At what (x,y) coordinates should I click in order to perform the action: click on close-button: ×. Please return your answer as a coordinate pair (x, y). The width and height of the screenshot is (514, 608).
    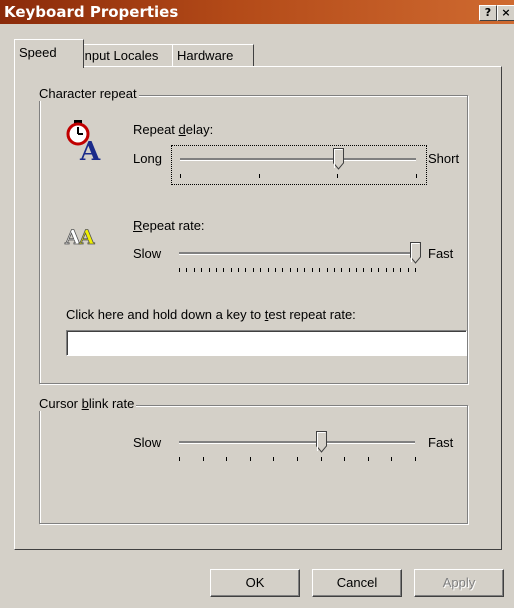
    Looking at the image, I should click on (505, 13).